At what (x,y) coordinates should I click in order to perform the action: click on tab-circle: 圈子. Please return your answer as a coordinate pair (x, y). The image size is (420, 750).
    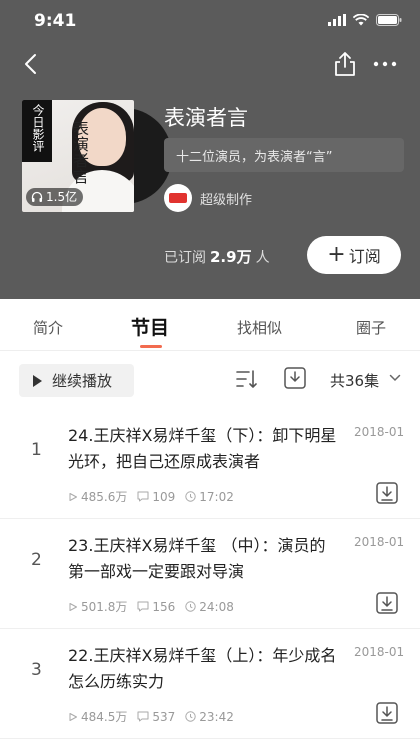
    Looking at the image, I should click on (371, 327).